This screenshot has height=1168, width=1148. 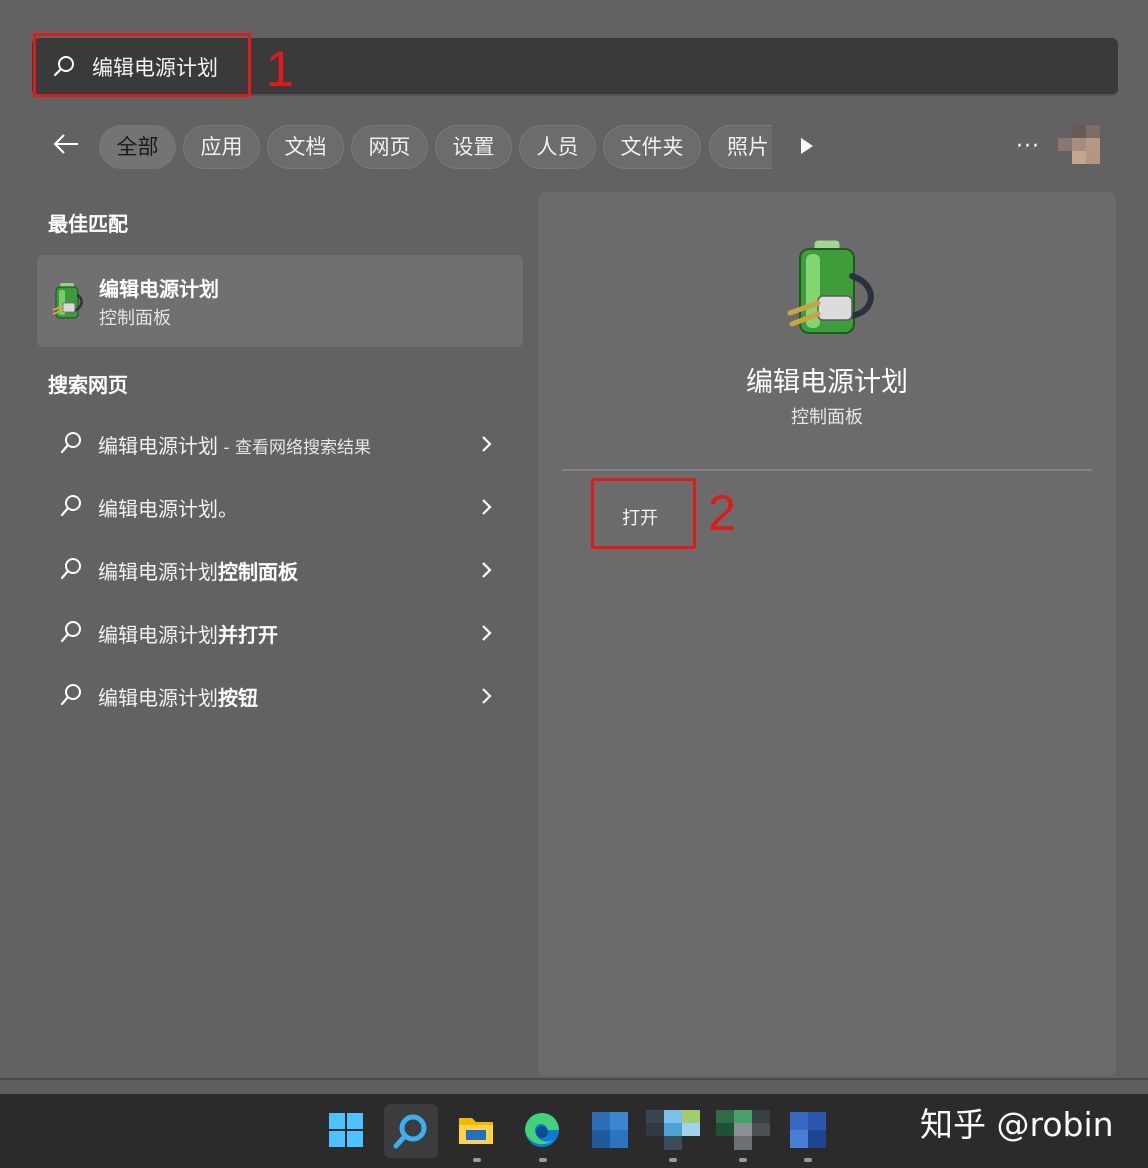 What do you see at coordinates (827, 382) in the screenshot?
I see `detail-title: 编辑电源计划` at bounding box center [827, 382].